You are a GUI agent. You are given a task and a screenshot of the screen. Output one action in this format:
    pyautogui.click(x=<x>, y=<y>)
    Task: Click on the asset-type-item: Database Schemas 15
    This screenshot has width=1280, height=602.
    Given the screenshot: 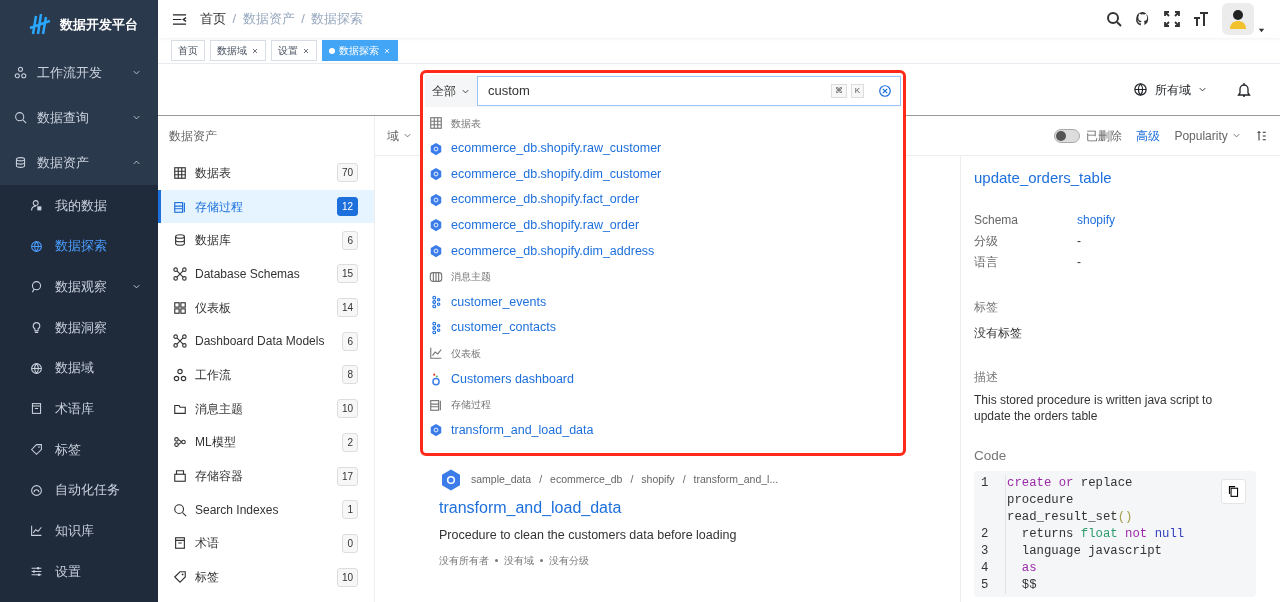 What is the action you would take?
    pyautogui.click(x=266, y=274)
    